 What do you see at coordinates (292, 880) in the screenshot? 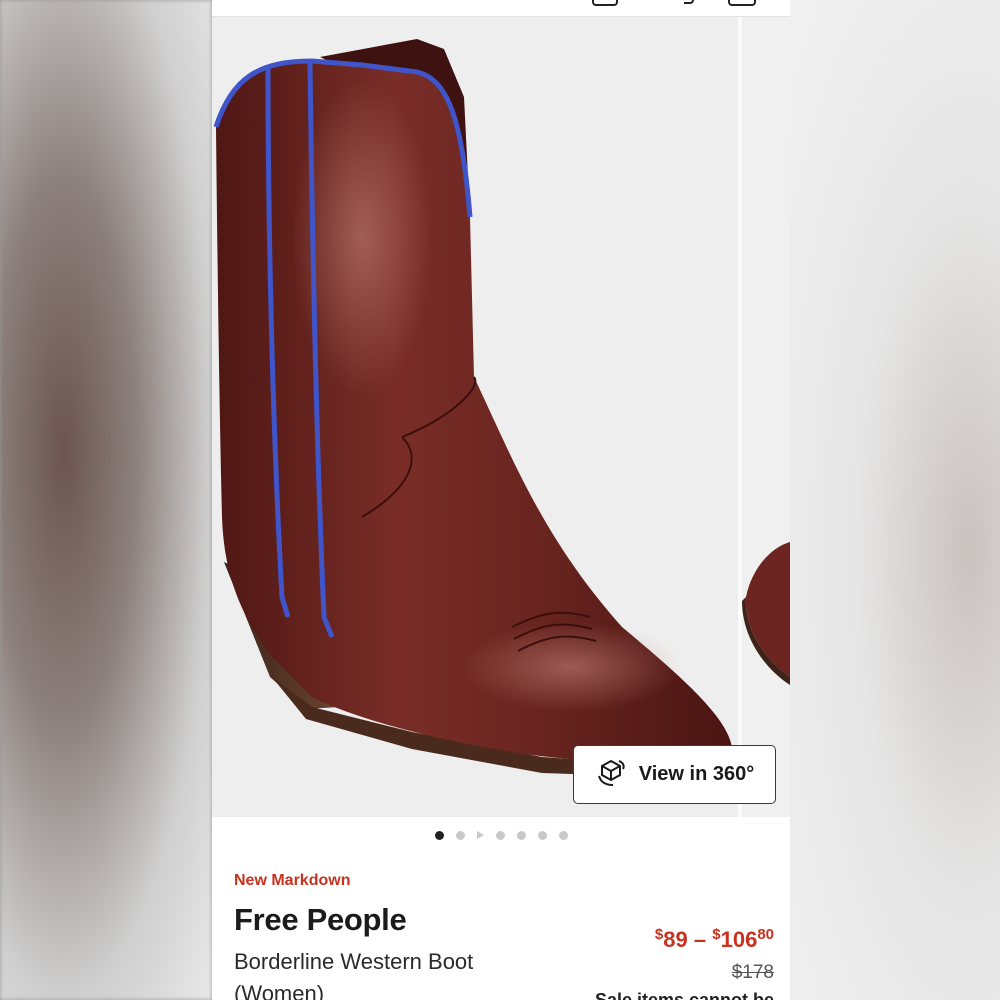
I see `markdown-badge: New Markdown` at bounding box center [292, 880].